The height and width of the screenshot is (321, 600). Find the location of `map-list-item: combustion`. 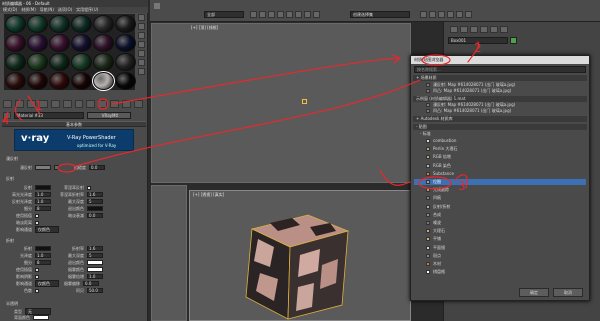

map-list-item: combustion is located at coordinates (500, 141).